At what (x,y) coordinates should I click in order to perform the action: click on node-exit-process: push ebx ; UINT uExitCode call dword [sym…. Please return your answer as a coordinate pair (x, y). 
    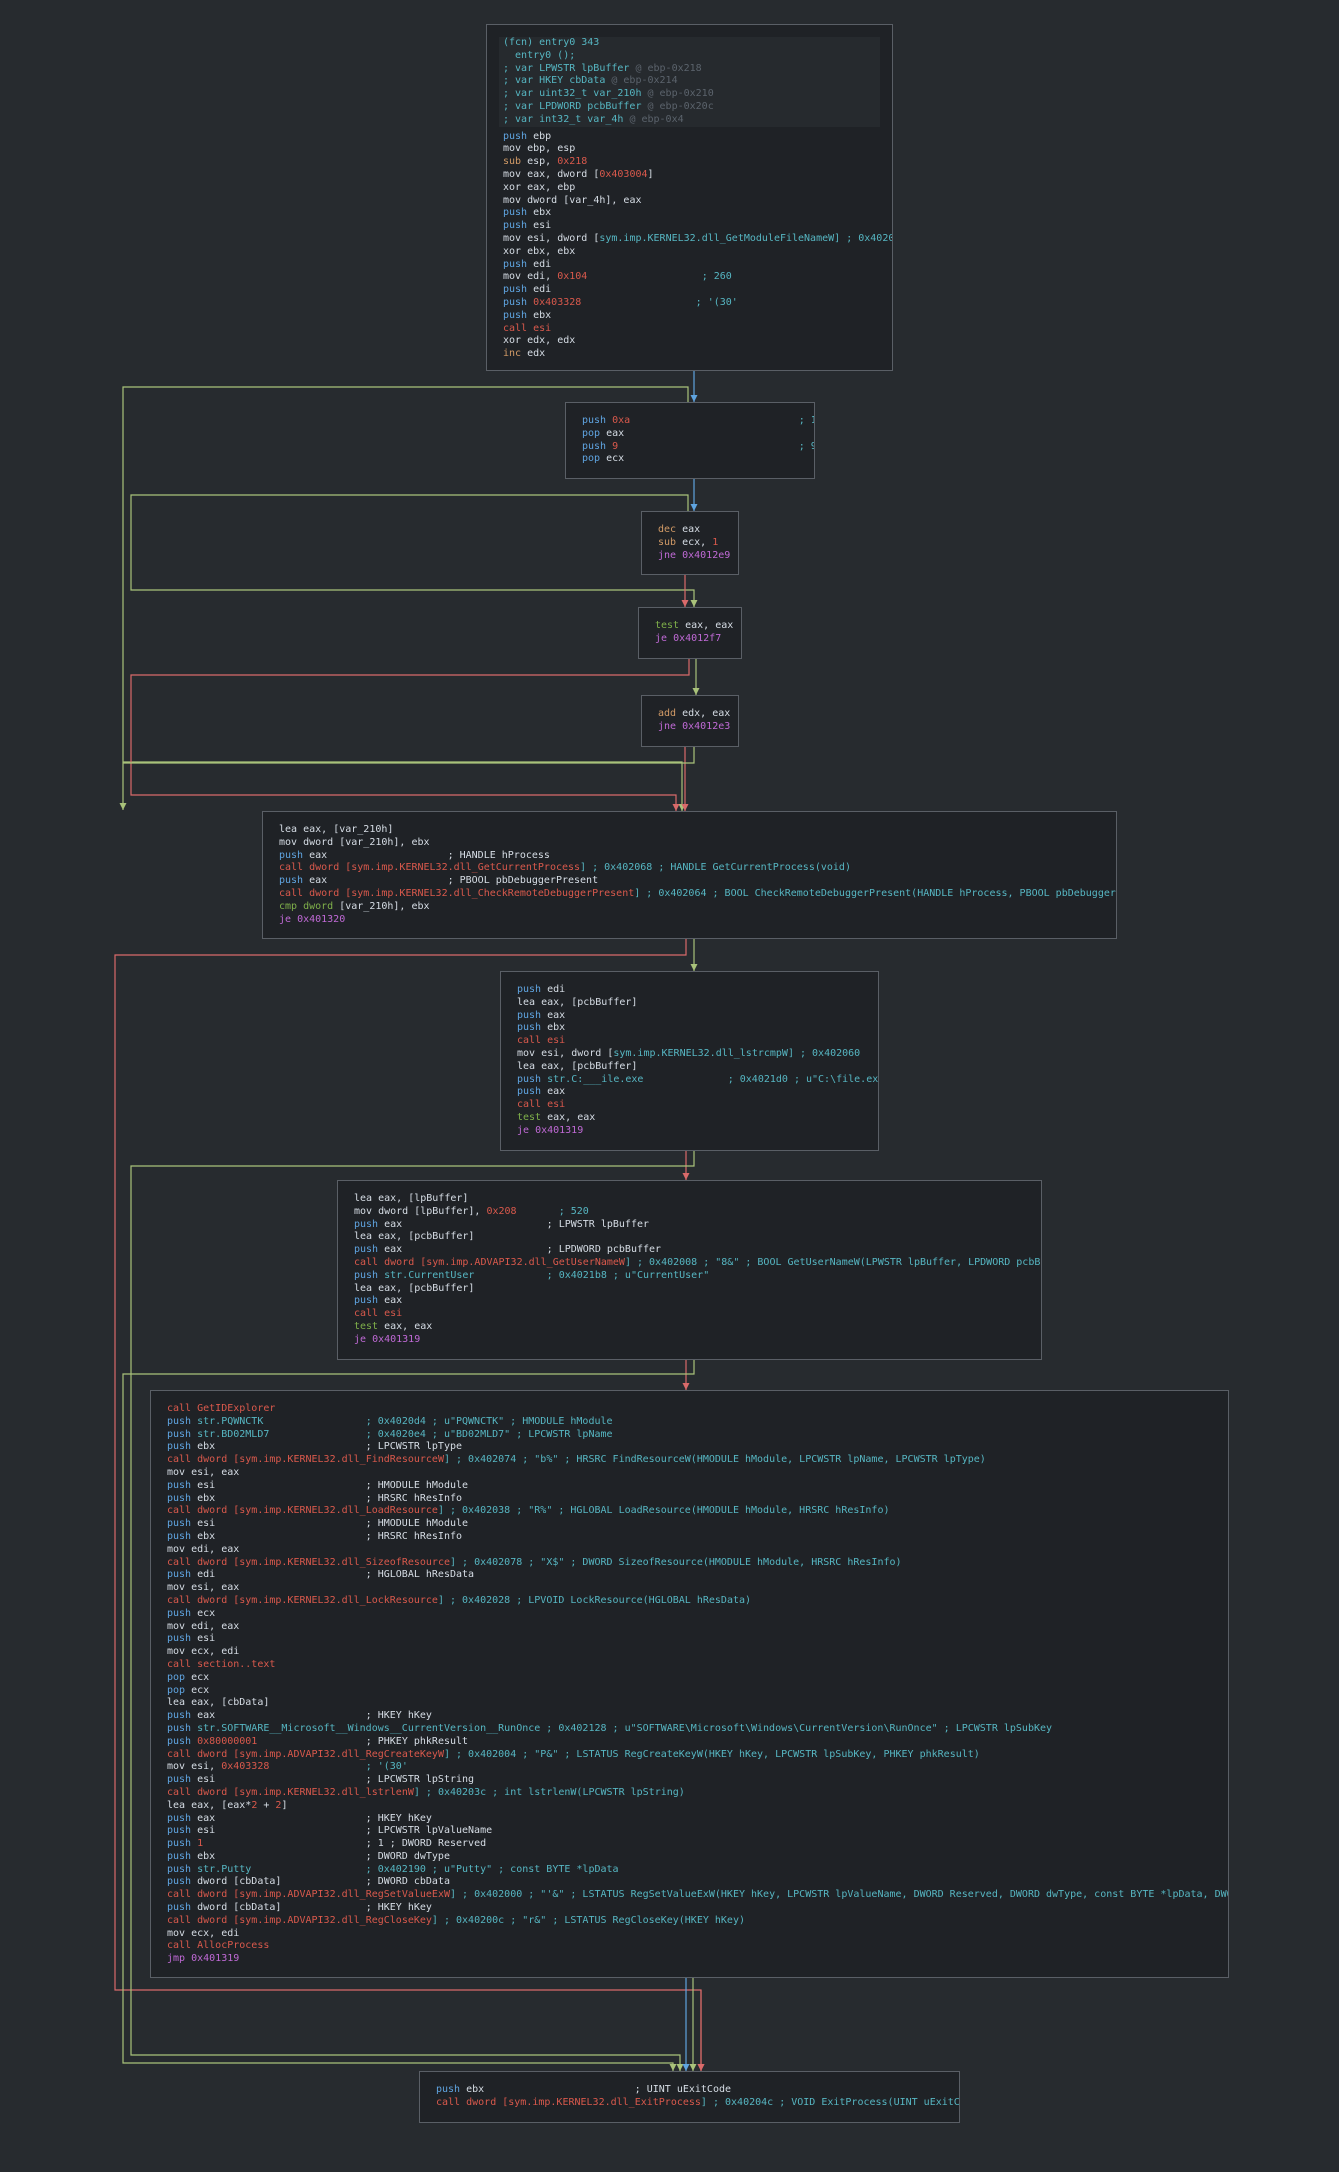
    Looking at the image, I should click on (689, 2097).